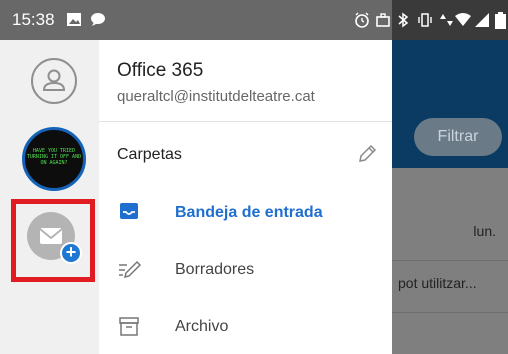  Describe the element at coordinates (254, 20) in the screenshot. I see `status-bar: 15:38` at that location.